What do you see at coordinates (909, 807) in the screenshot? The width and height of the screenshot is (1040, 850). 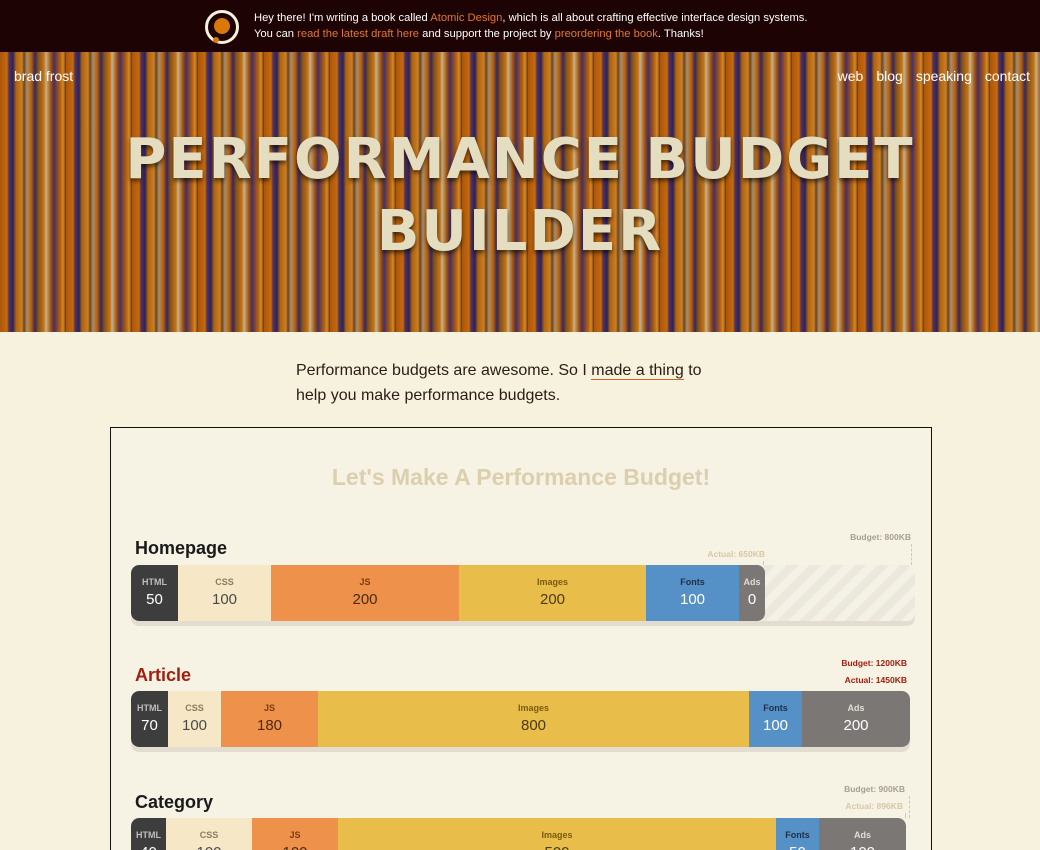 I see `category-budget-marker` at bounding box center [909, 807].